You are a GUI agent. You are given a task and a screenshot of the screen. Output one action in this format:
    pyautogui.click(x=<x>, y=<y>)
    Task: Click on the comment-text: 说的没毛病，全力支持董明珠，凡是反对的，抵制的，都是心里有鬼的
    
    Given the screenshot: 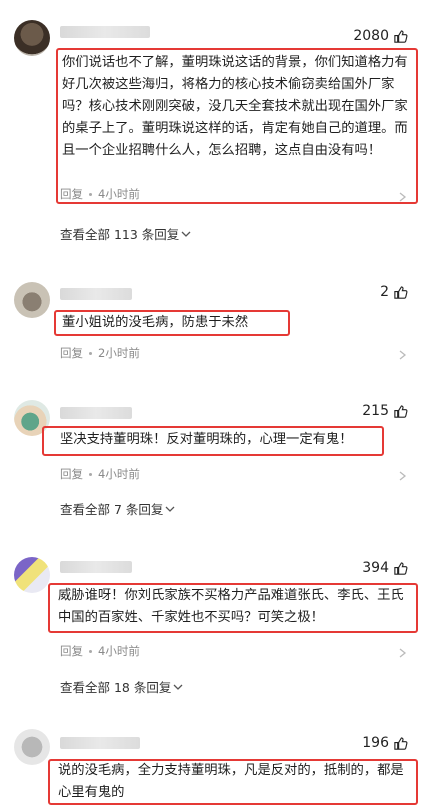 What is the action you would take?
    pyautogui.click(x=231, y=781)
    